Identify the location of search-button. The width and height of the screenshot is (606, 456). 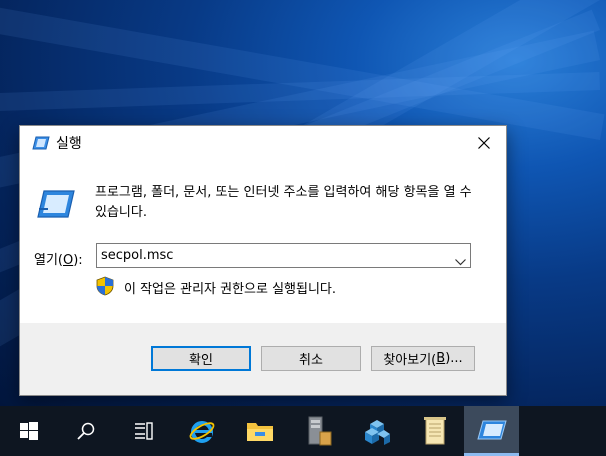
(86, 431).